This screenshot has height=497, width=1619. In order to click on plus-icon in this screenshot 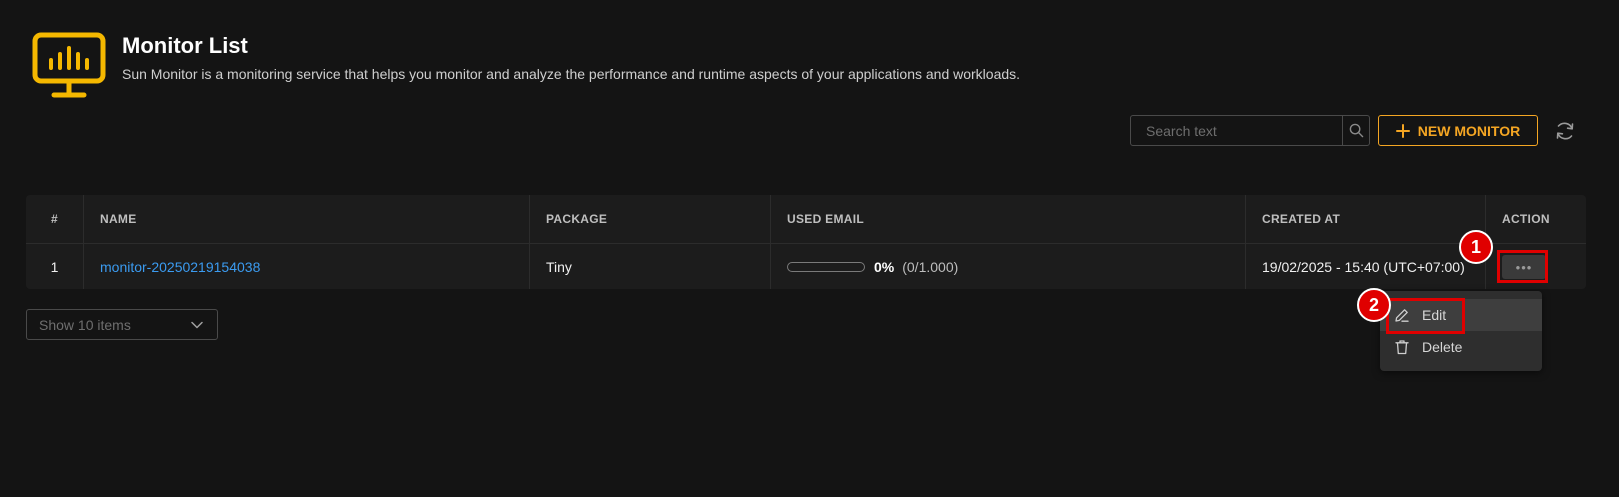, I will do `click(1402, 130)`.